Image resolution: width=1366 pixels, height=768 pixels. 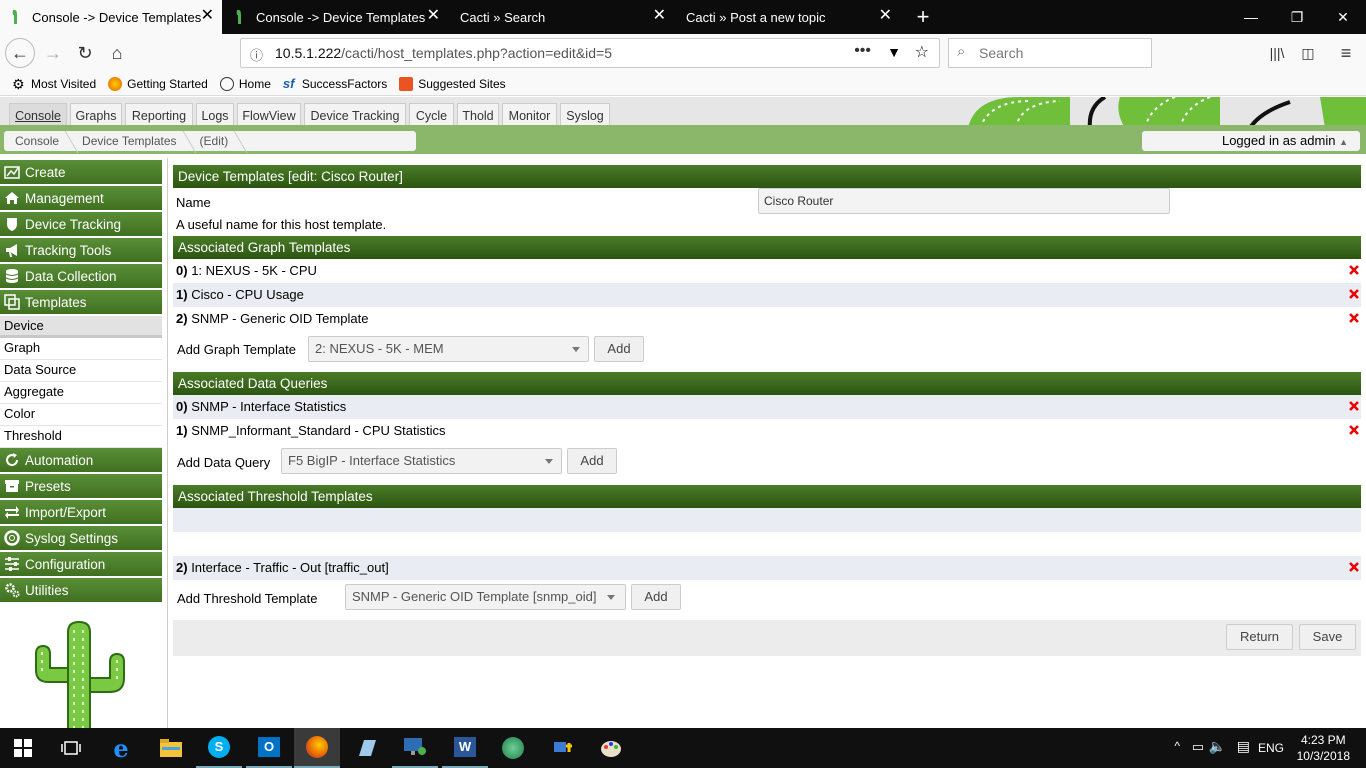 What do you see at coordinates (81, 538) in the screenshot?
I see `sidebar-item-syslog-settings: Syslog Settings` at bounding box center [81, 538].